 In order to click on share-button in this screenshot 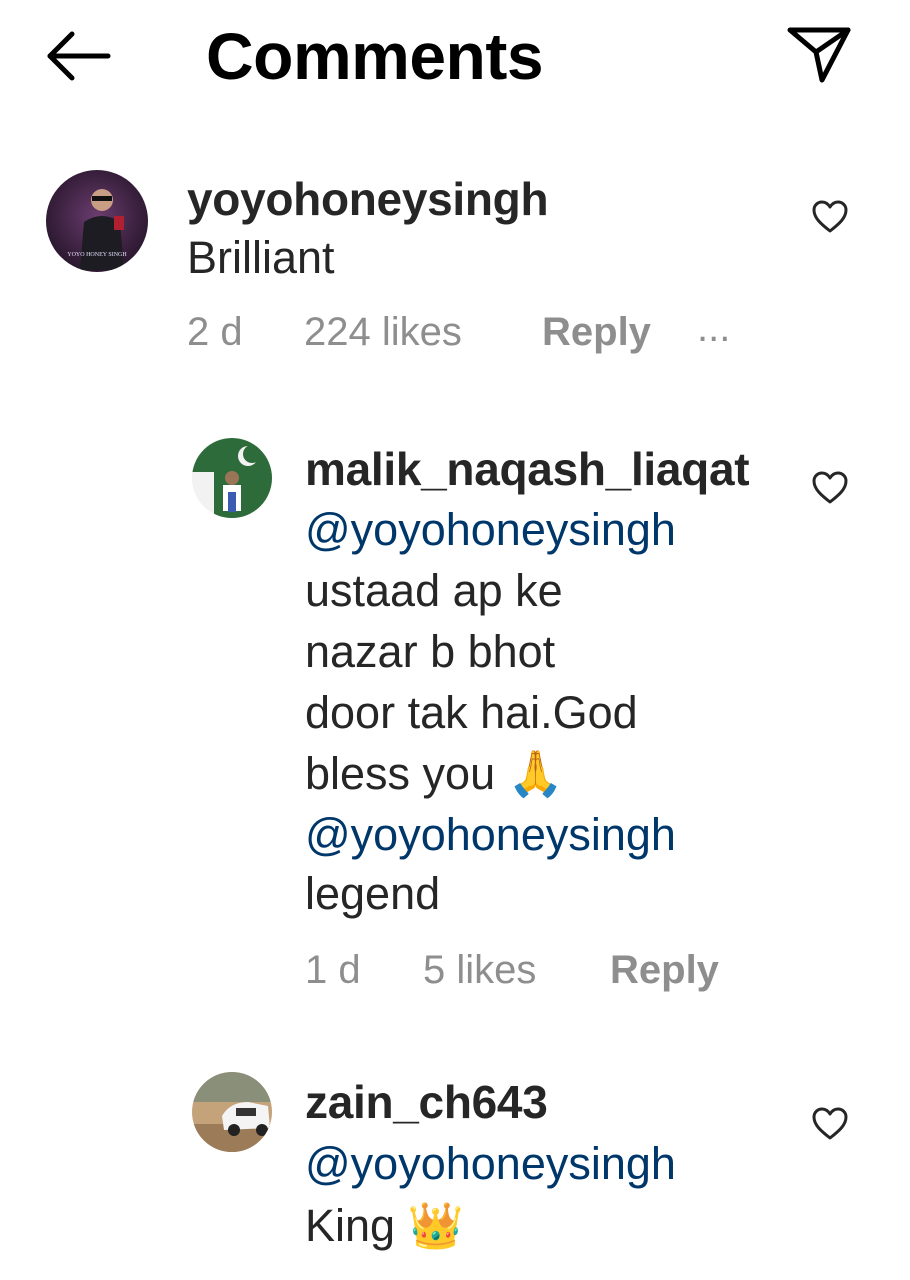, I will do `click(819, 54)`.